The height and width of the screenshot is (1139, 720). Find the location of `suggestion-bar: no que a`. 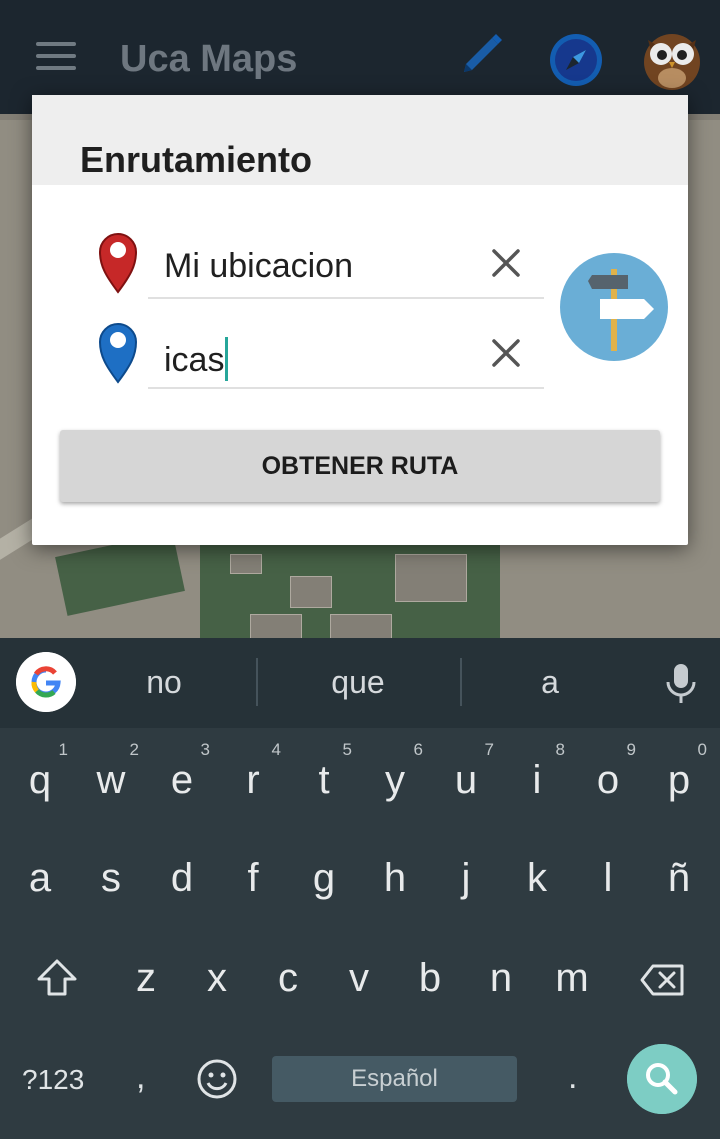

suggestion-bar: no que a is located at coordinates (360, 683).